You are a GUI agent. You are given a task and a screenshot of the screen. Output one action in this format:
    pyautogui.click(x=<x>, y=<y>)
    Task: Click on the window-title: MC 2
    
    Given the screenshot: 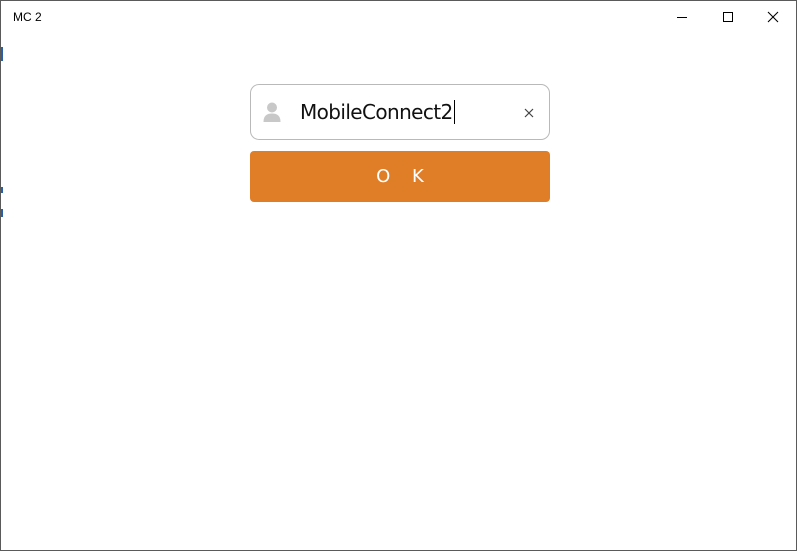 What is the action you would take?
    pyautogui.click(x=27, y=17)
    